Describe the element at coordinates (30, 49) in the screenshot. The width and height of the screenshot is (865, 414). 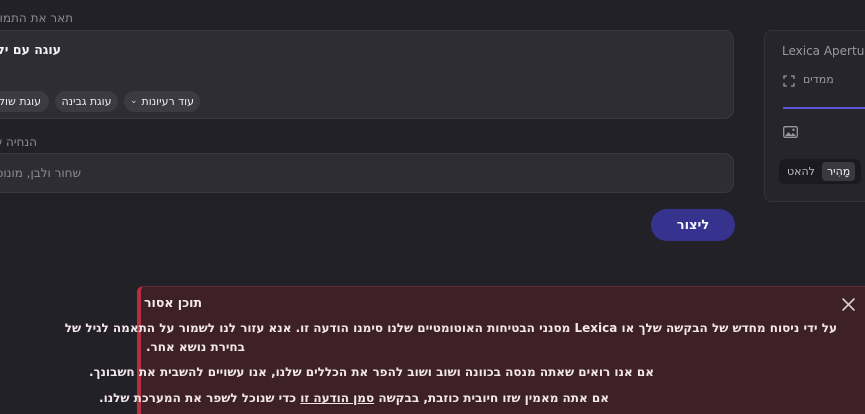
I see `prompt-text: עוגה עם ילדים` at that location.